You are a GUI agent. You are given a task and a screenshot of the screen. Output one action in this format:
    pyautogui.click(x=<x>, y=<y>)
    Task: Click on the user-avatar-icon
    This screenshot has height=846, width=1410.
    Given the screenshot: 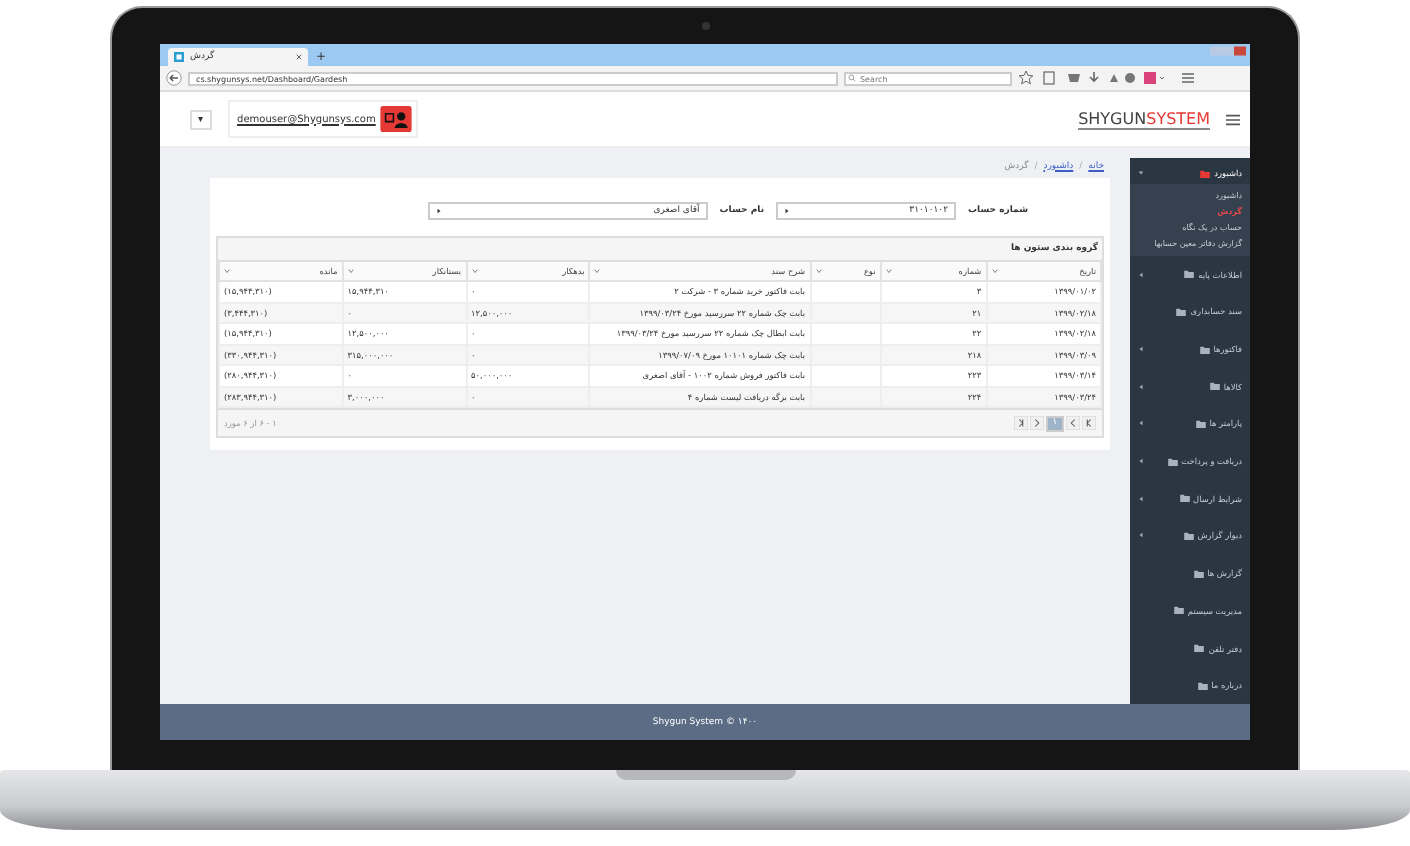 What is the action you would take?
    pyautogui.click(x=395, y=119)
    